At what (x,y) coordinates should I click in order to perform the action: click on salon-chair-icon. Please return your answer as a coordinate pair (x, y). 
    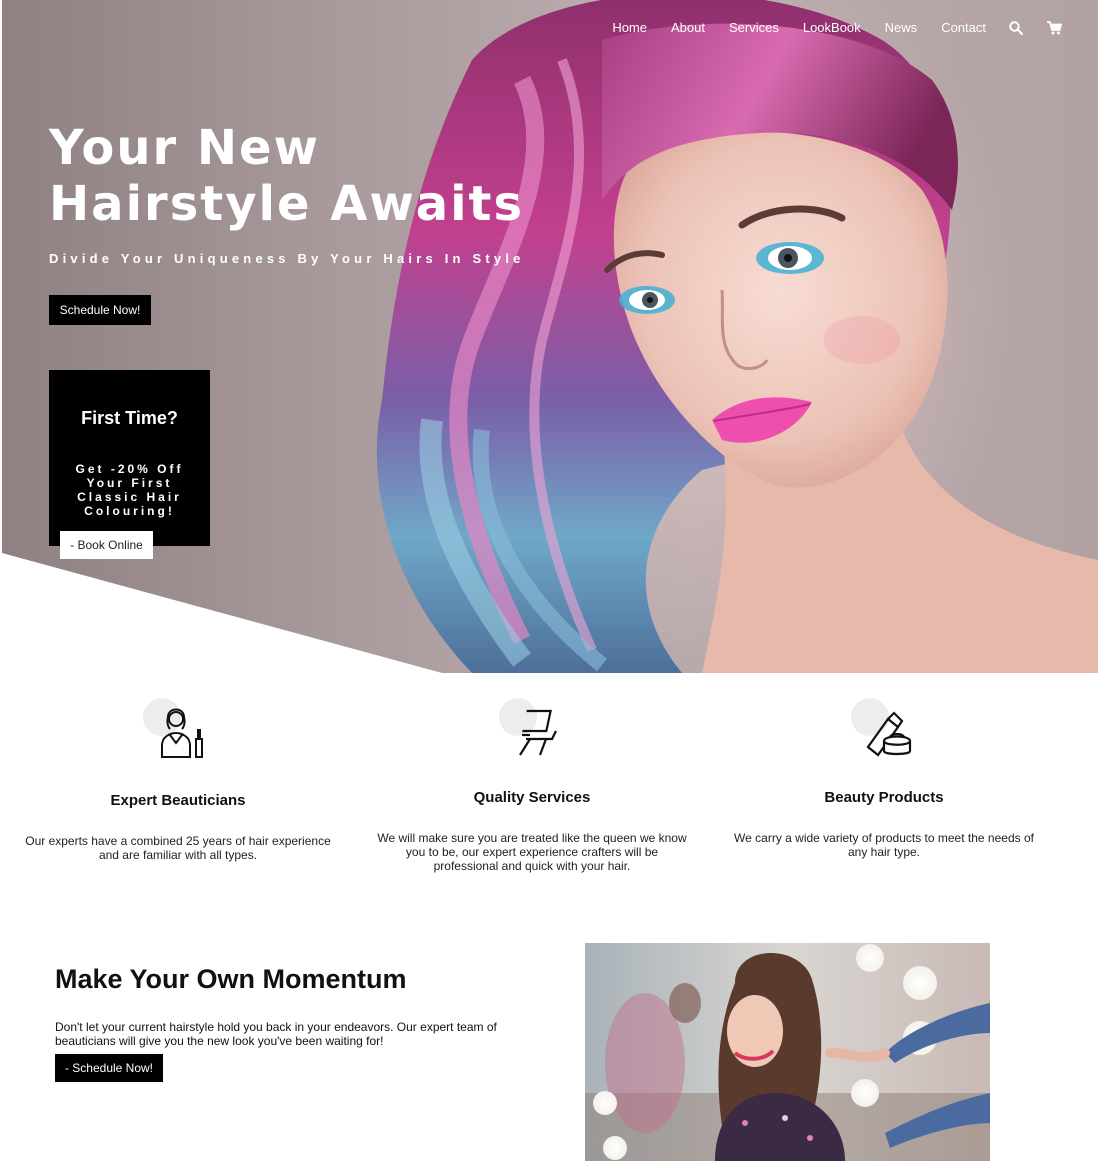
    Looking at the image, I should click on (528, 727).